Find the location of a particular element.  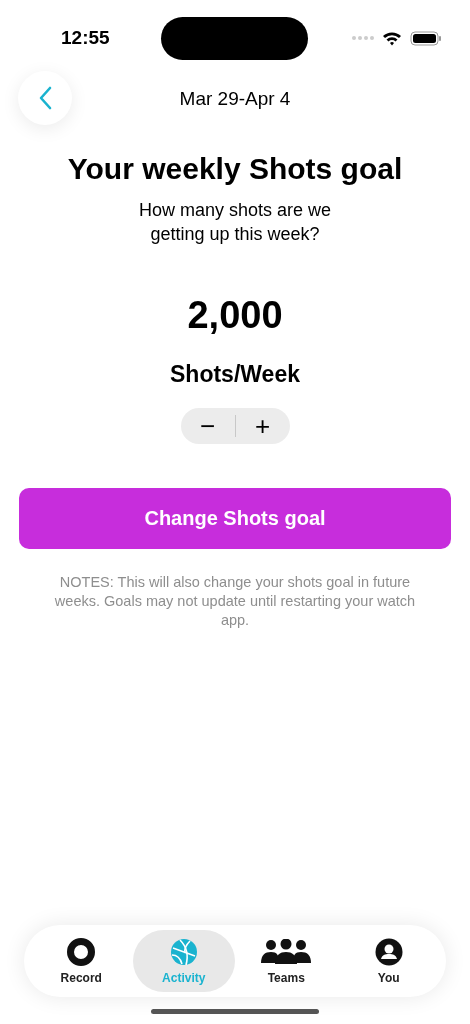

goal-question: How many shots are we getting up this week? is located at coordinates (235, 222).